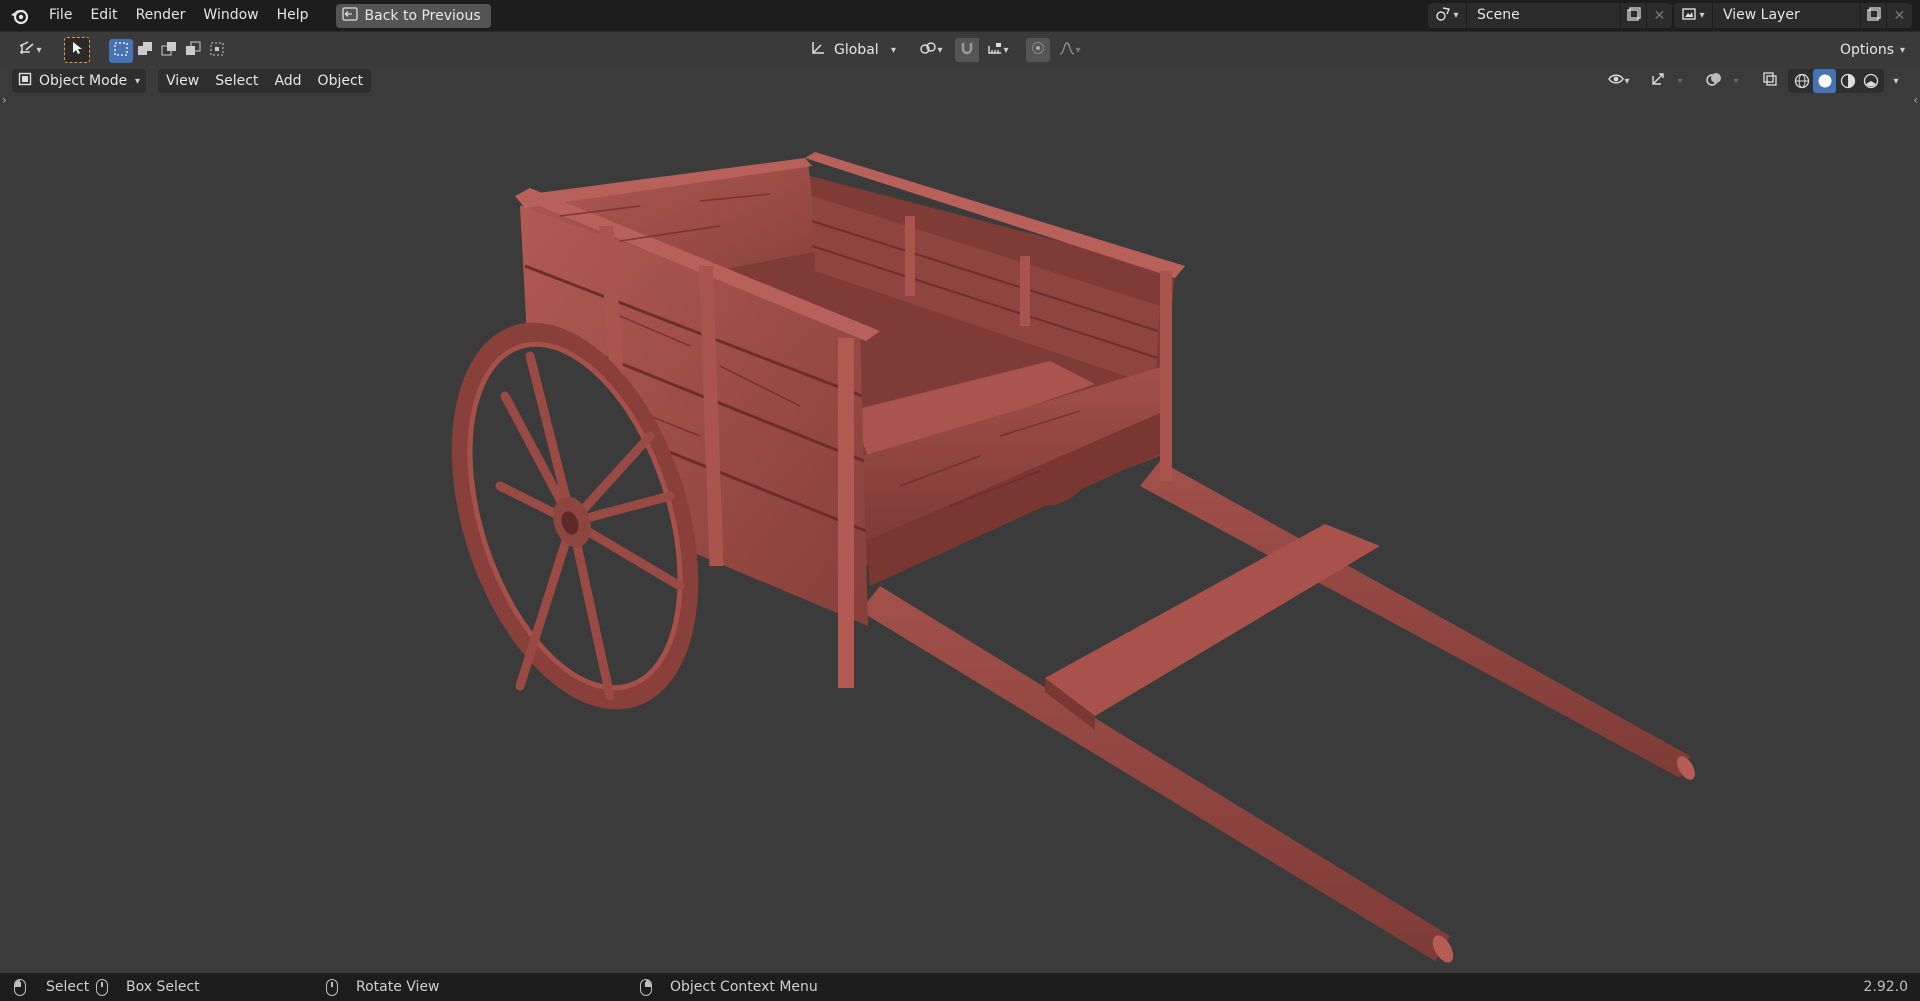 This screenshot has width=1920, height=1001. Describe the element at coordinates (818, 50) in the screenshot. I see `orientation-axes-icon` at that location.